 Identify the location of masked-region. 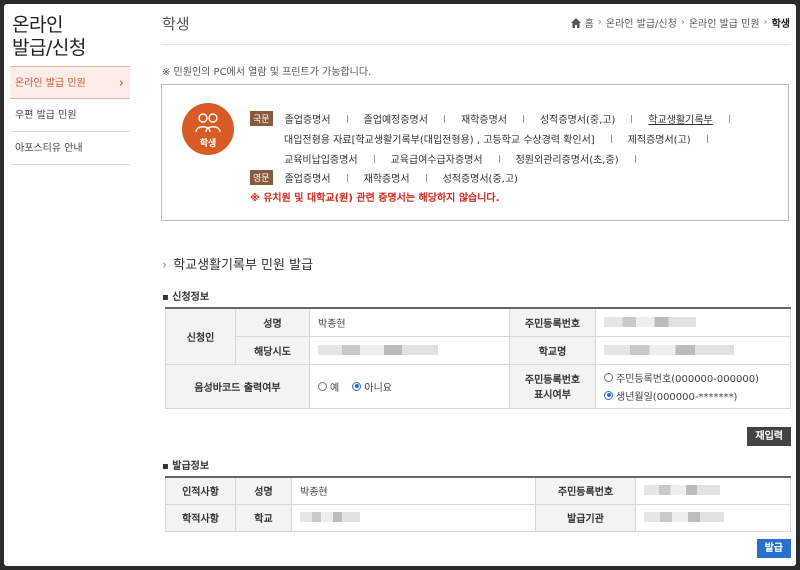
(378, 349).